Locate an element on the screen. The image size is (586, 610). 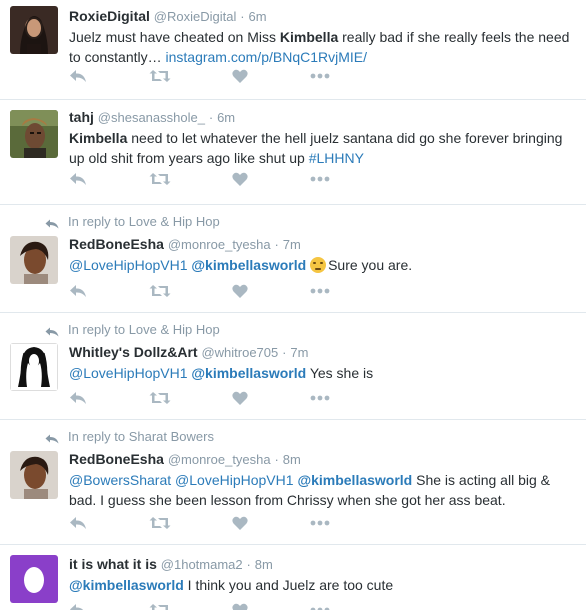
in-reply-context: In reply to Sharat Bowers is located at coordinates (129, 436).